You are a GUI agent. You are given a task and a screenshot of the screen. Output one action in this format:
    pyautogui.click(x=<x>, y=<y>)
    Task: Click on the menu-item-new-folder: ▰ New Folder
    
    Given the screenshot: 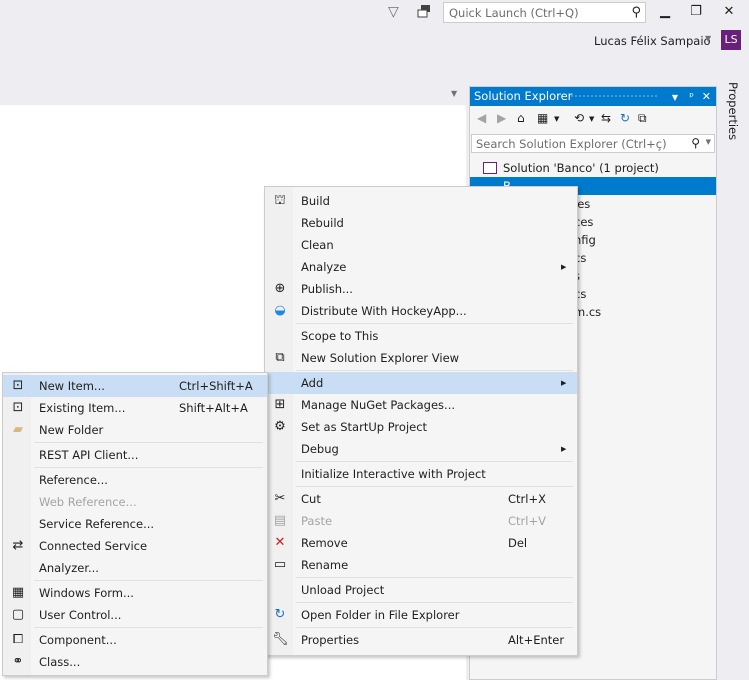 What is the action you would take?
    pyautogui.click(x=135, y=430)
    